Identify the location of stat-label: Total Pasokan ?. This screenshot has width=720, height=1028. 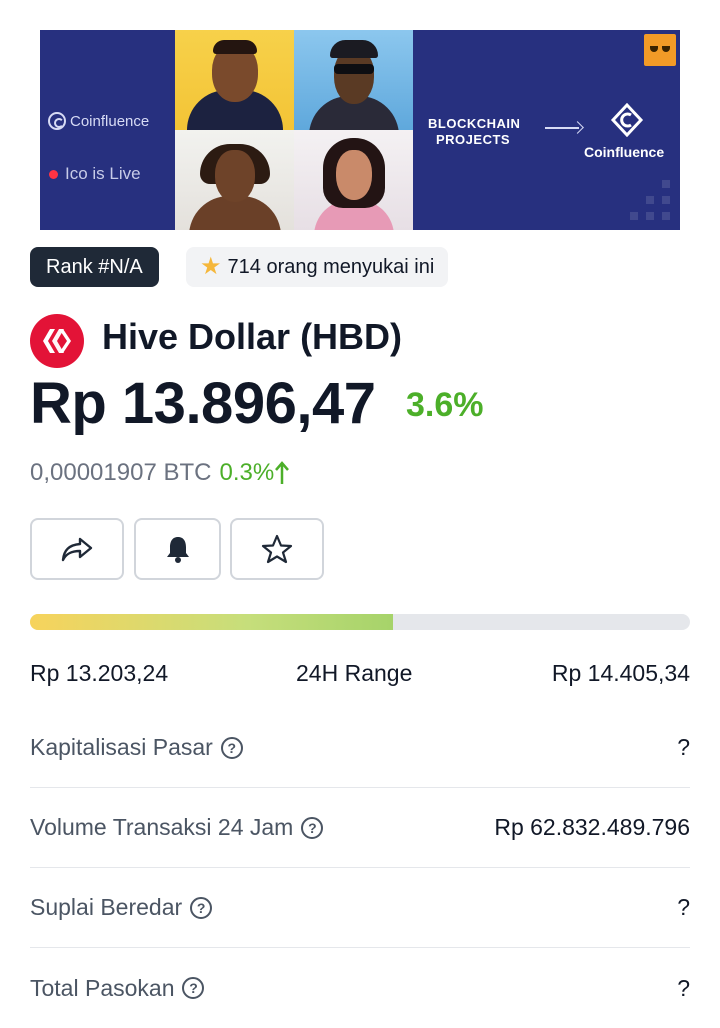
(117, 988).